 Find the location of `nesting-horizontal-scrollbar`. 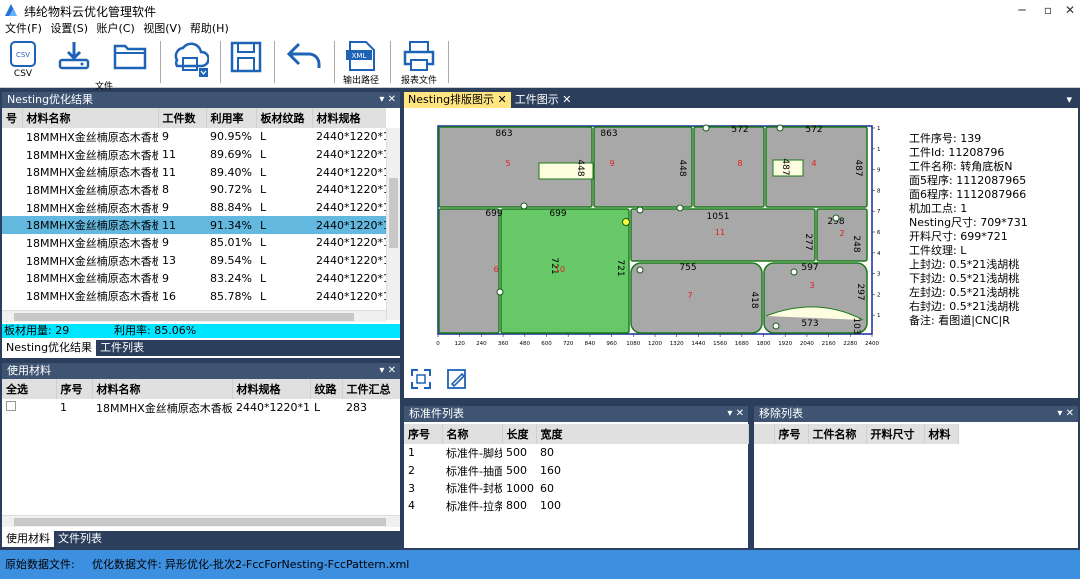

nesting-horizontal-scrollbar is located at coordinates (194, 316).